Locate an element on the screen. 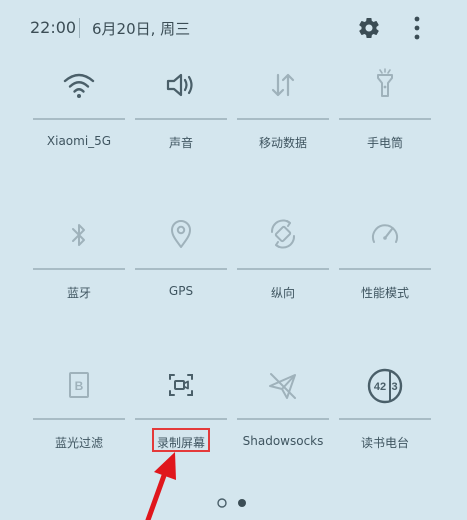  radio-423-icon: 42 3 is located at coordinates (385, 386).